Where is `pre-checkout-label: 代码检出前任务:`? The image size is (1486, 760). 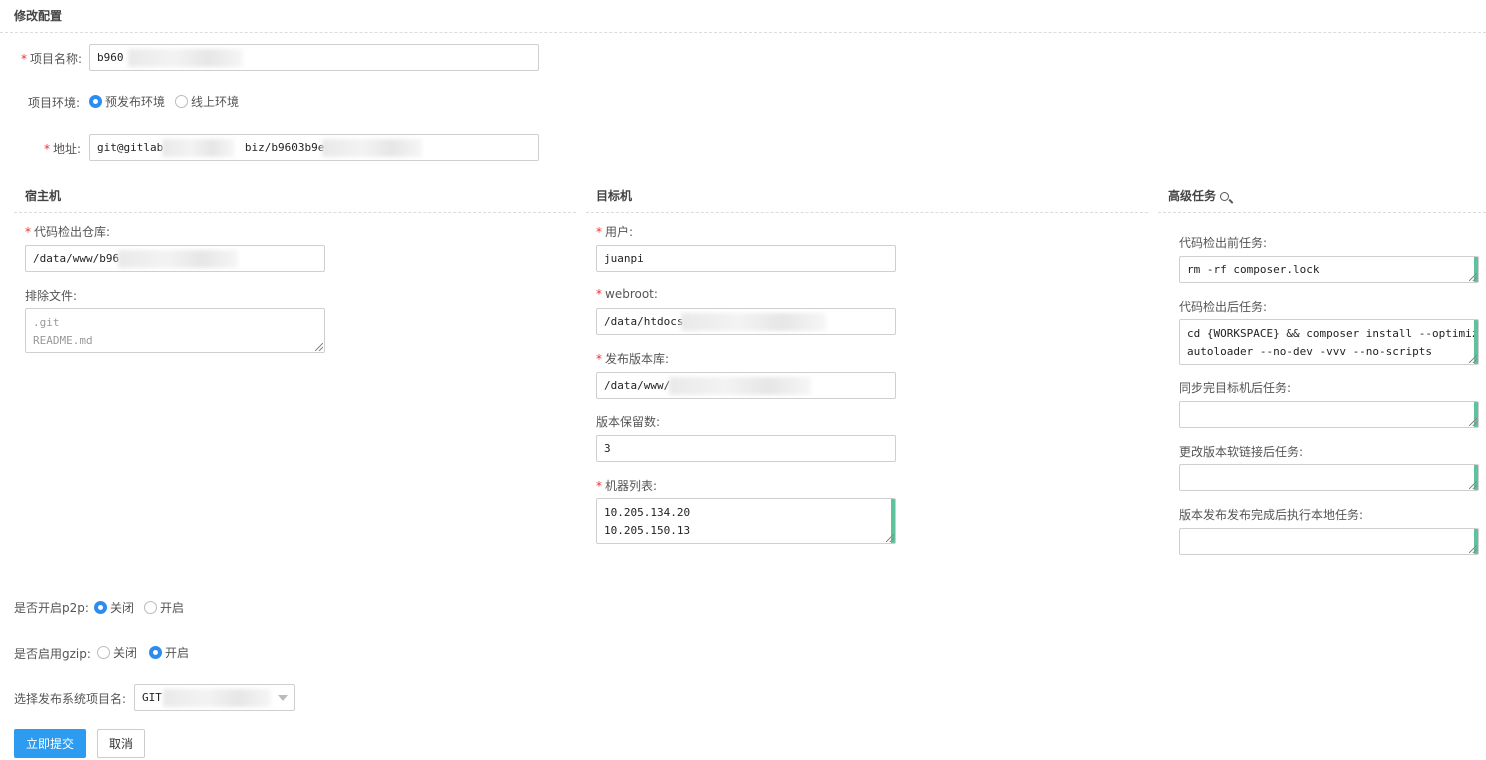 pre-checkout-label: 代码检出前任务: is located at coordinates (1223, 243).